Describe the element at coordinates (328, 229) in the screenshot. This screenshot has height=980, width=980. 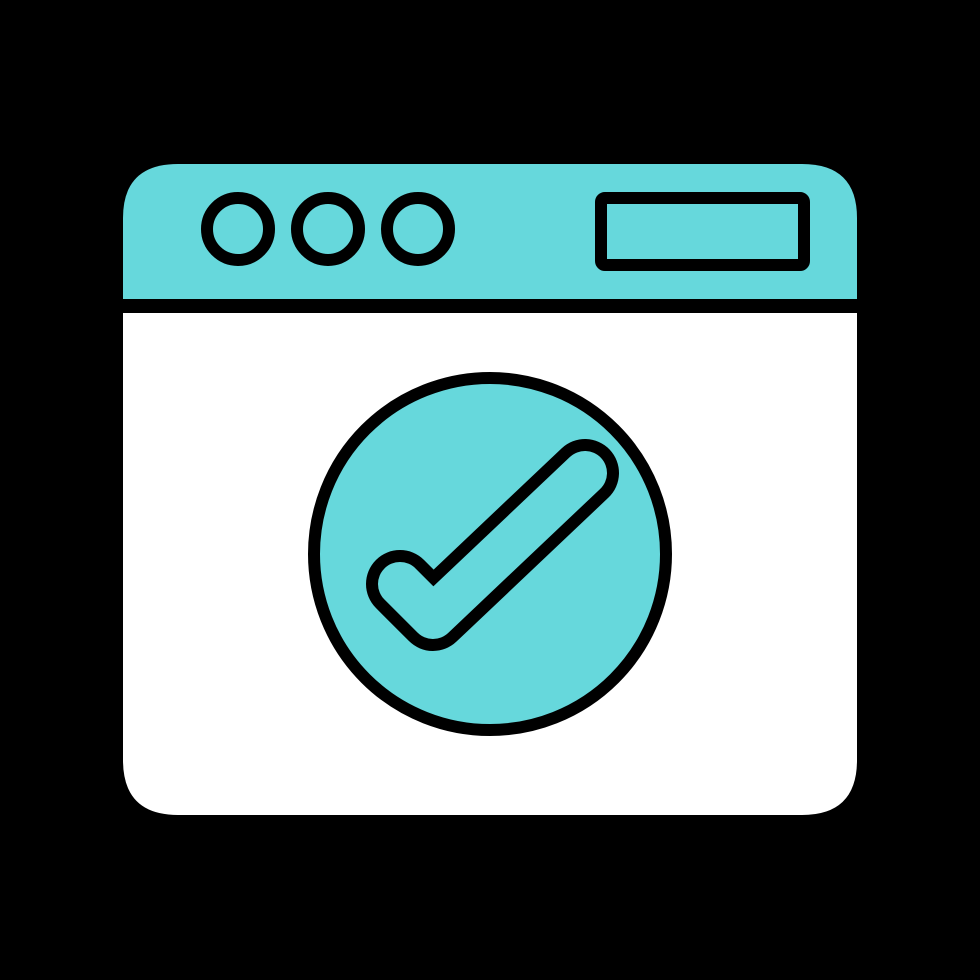
I see `dot-2-icon` at that location.